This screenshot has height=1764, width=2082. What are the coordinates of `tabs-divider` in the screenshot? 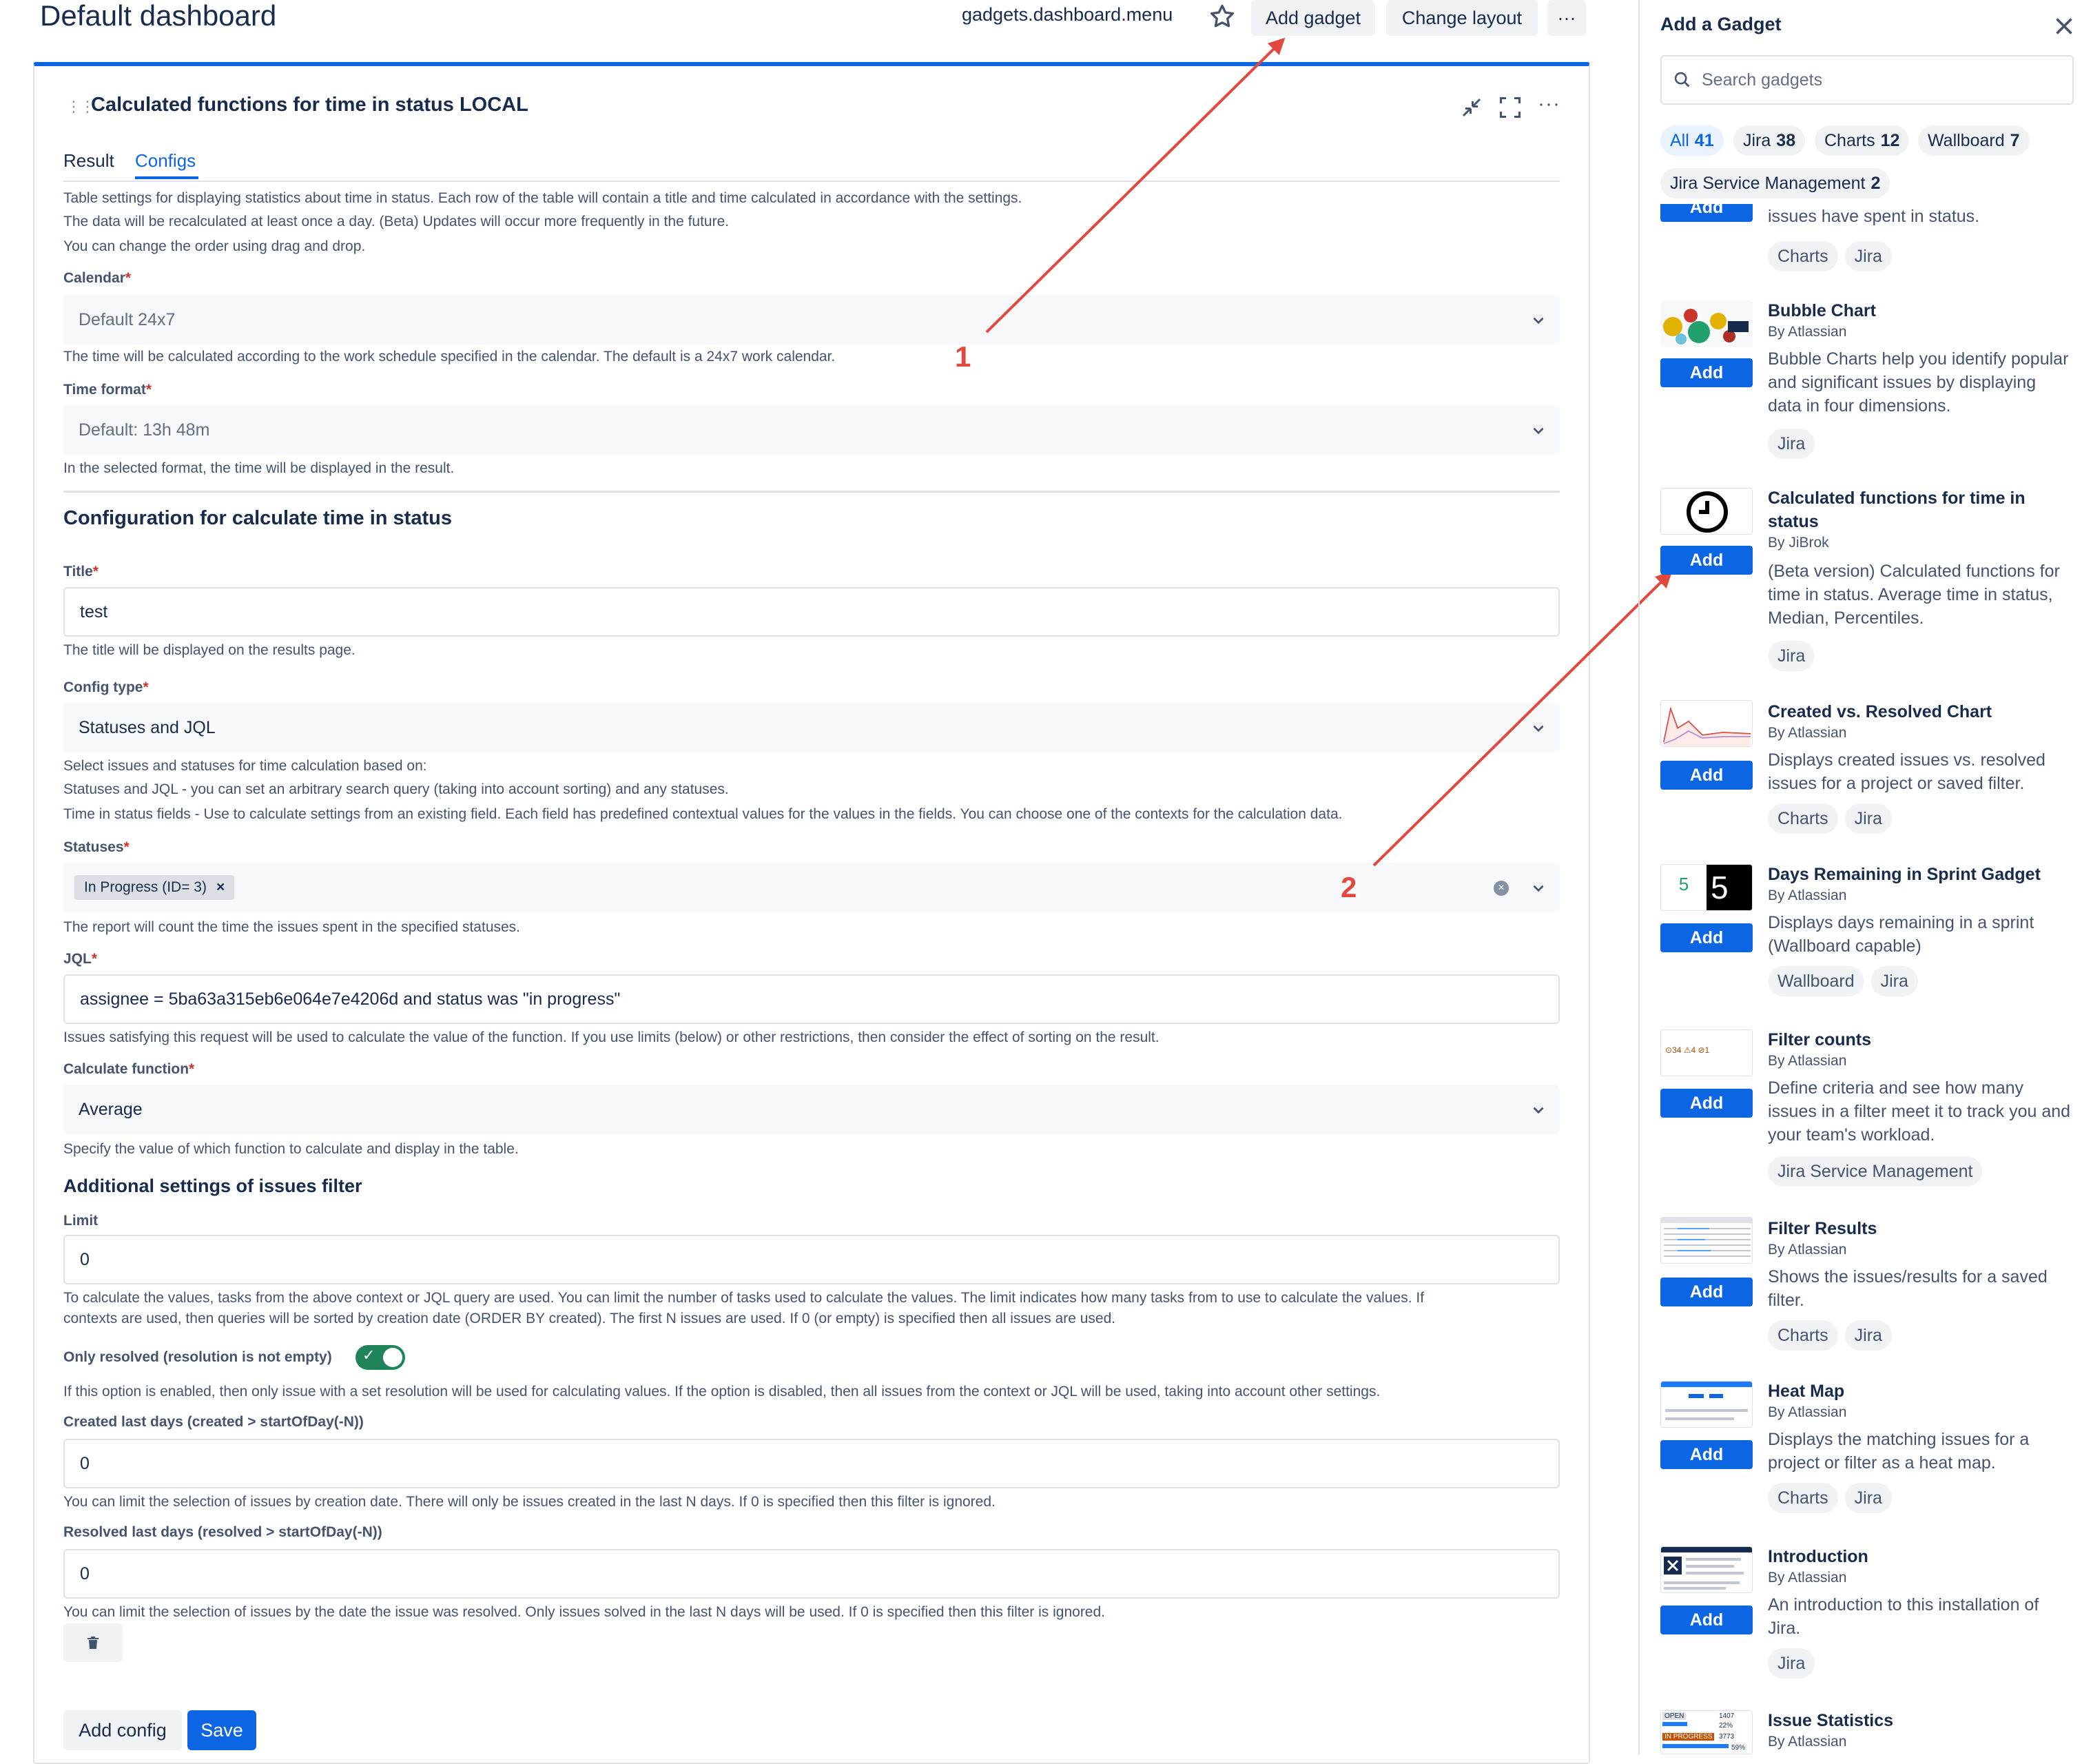 It's located at (811, 182).